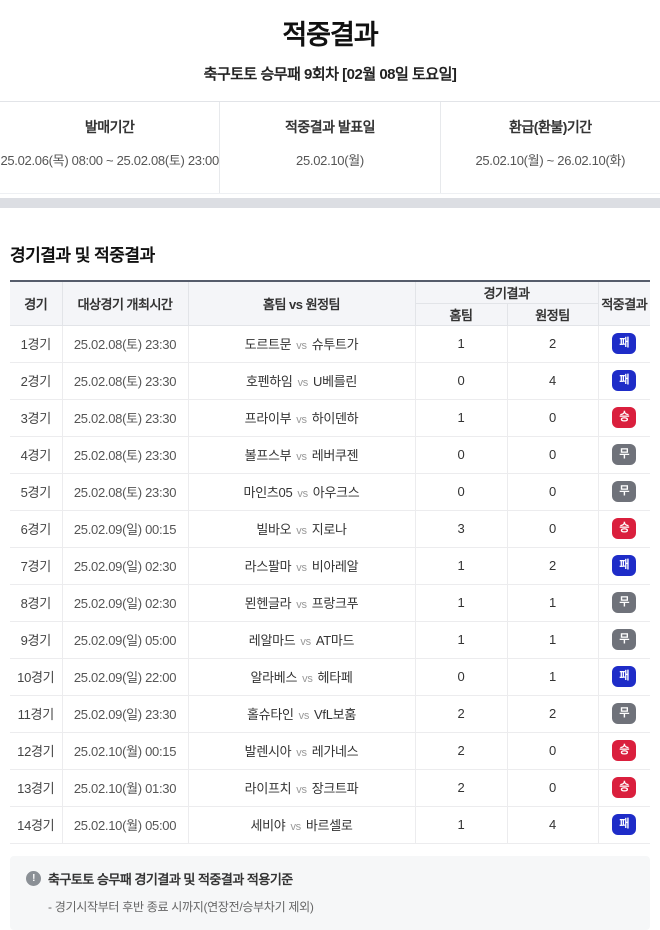 This screenshot has height=930, width=660. I want to click on table-row: 13경기 25.02.10(월) 01:30 라이프치 vs 장크트파 2 0 승, so click(330, 788).